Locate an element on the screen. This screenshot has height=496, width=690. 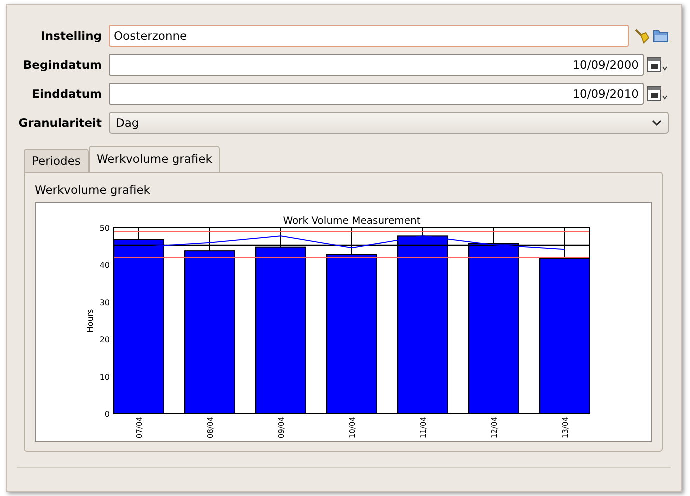
y-tick-label: 0 is located at coordinates (107, 414).